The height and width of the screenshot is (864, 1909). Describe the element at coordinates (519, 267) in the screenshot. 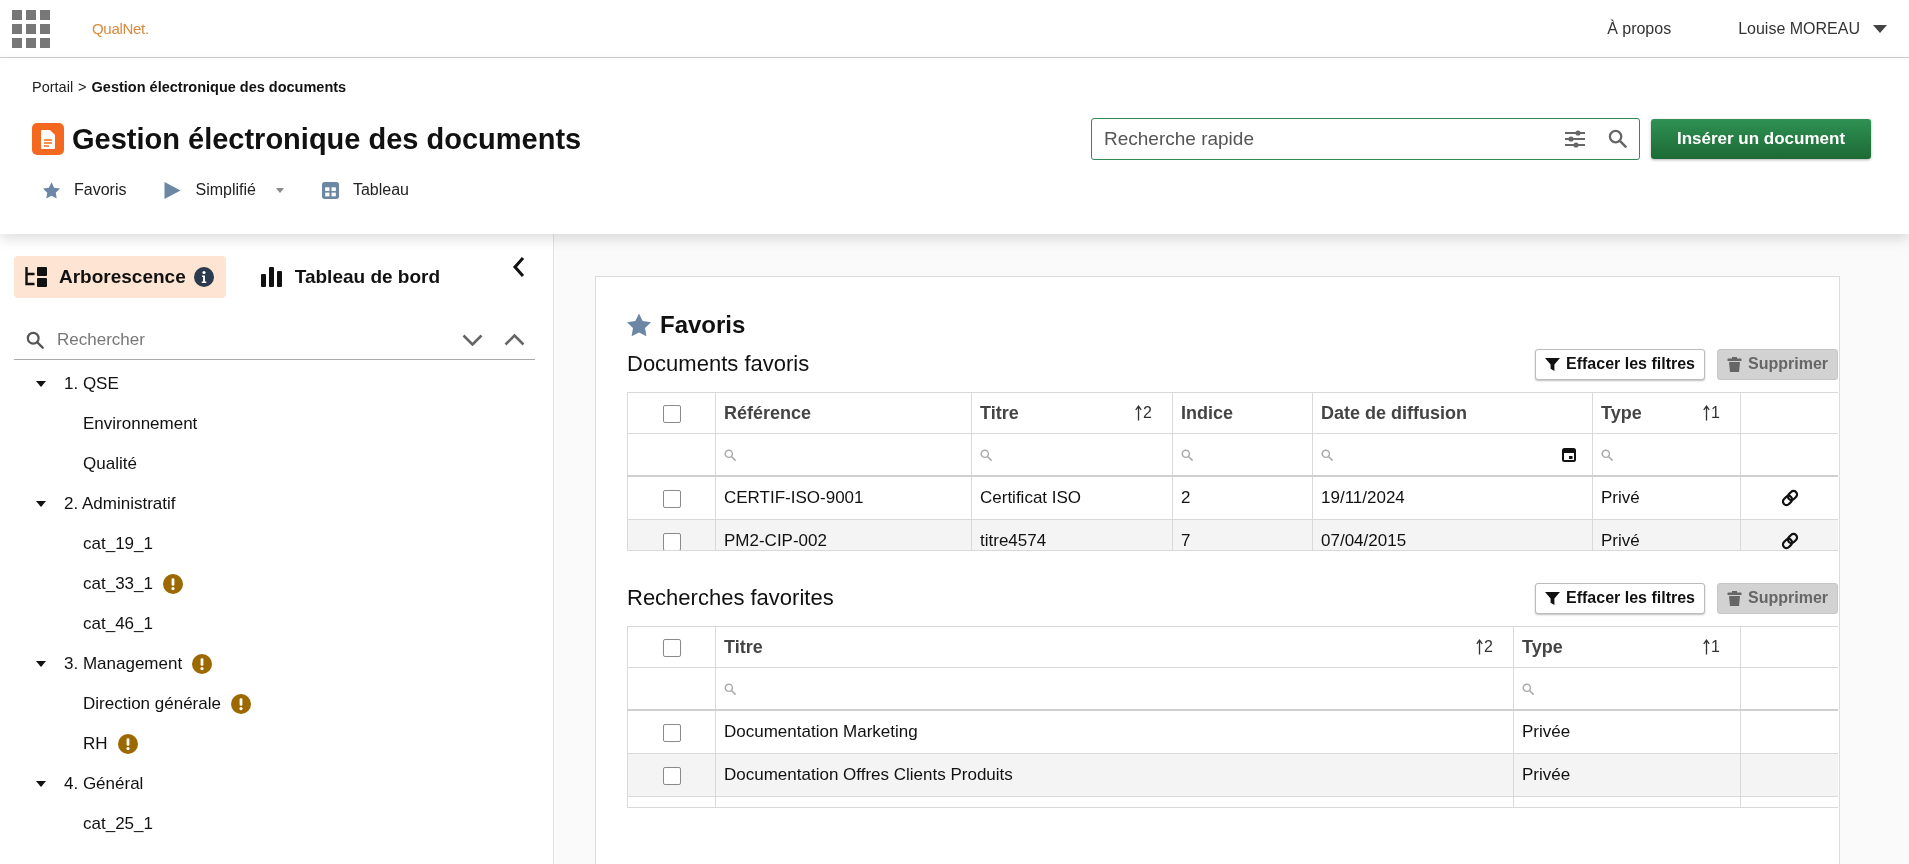

I see `chevron-left-icon` at that location.